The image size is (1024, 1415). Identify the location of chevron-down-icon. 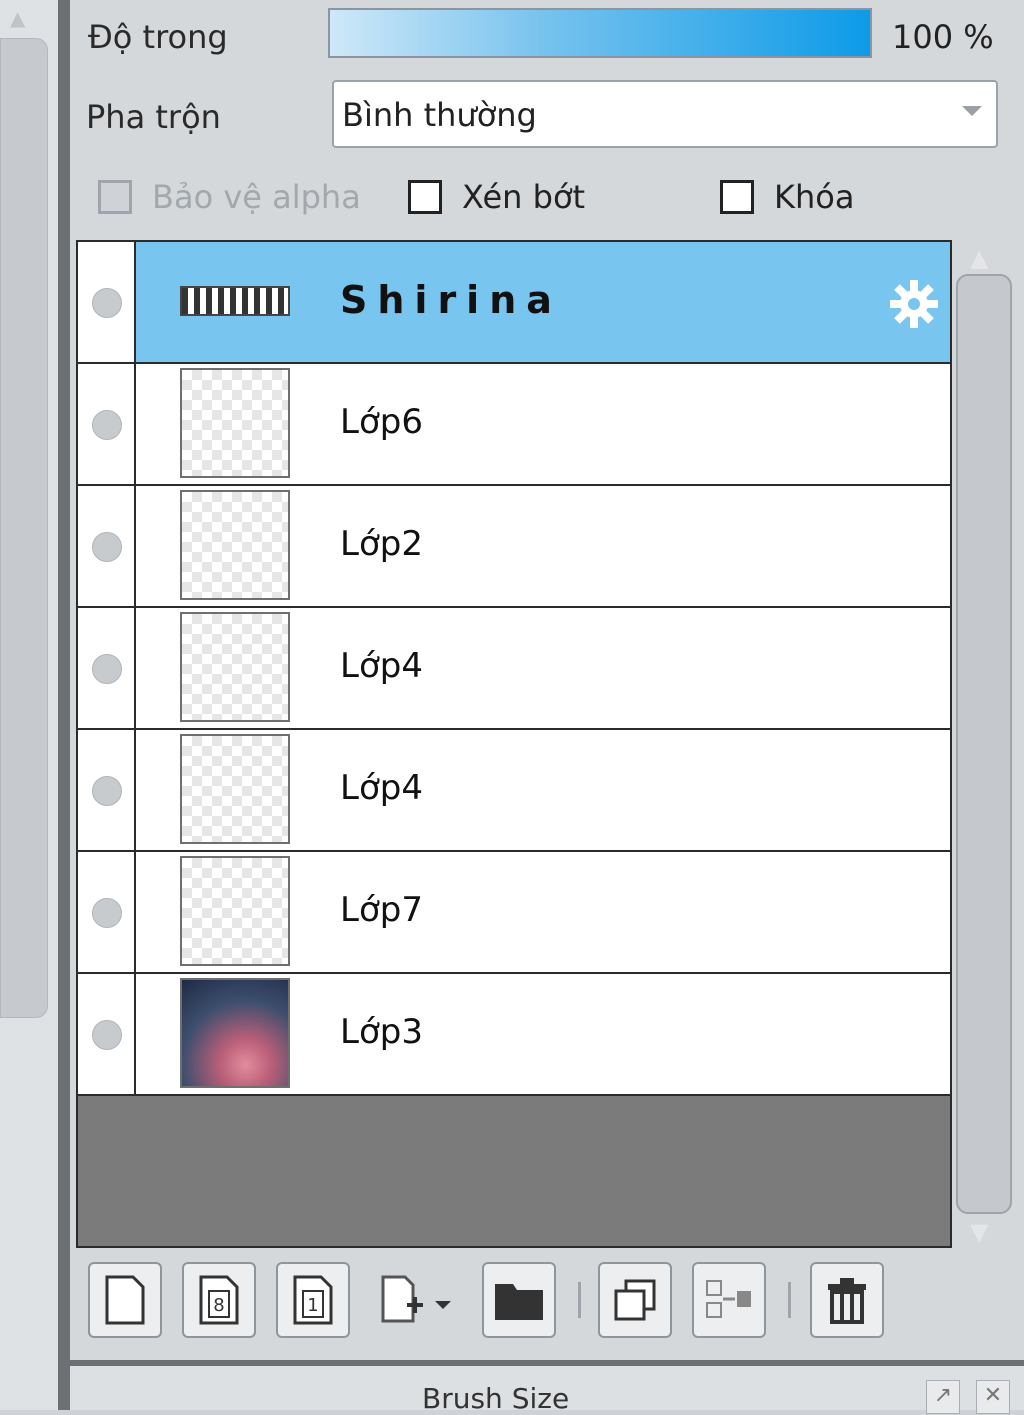
(972, 111).